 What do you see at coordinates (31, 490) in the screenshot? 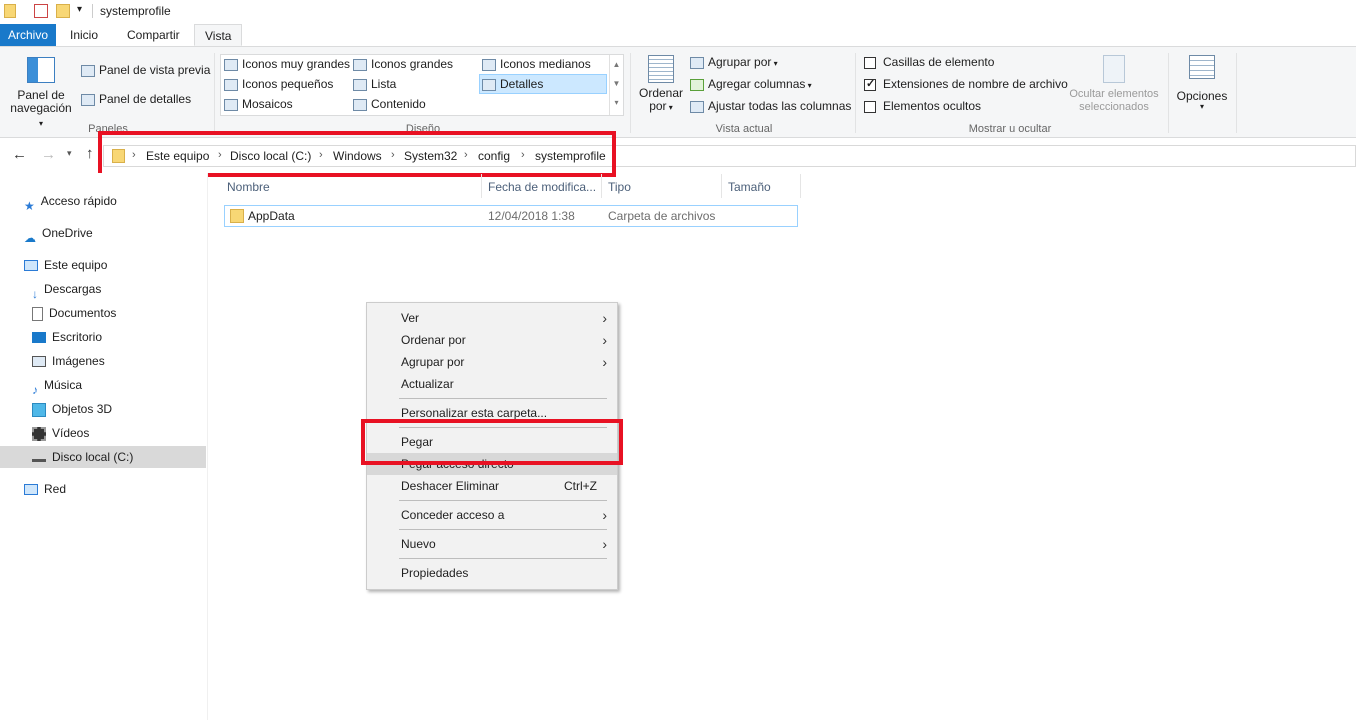
I see `network-icon` at bounding box center [31, 490].